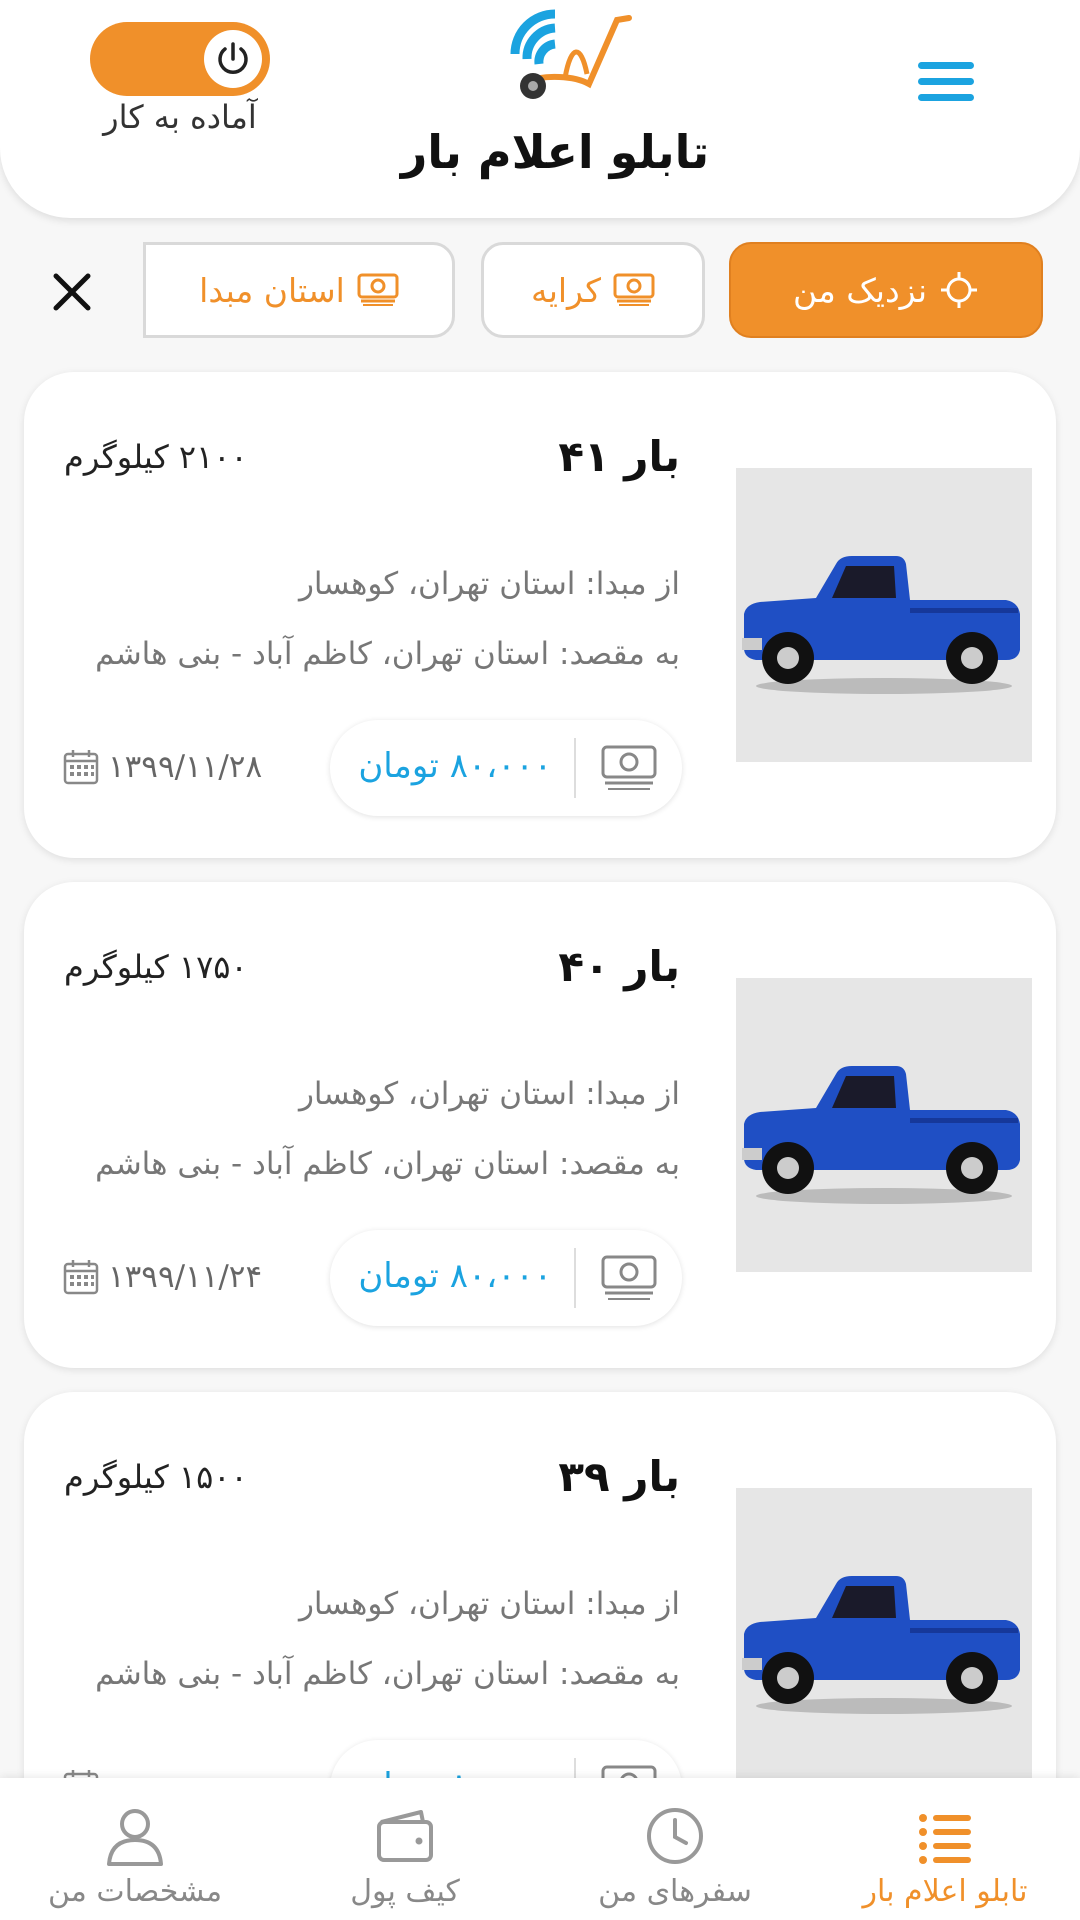 Image resolution: width=1080 pixels, height=1920 pixels. Describe the element at coordinates (185, 767) in the screenshot. I see `load-date: ۱۳۹۹/۱۱/۲۸` at that location.